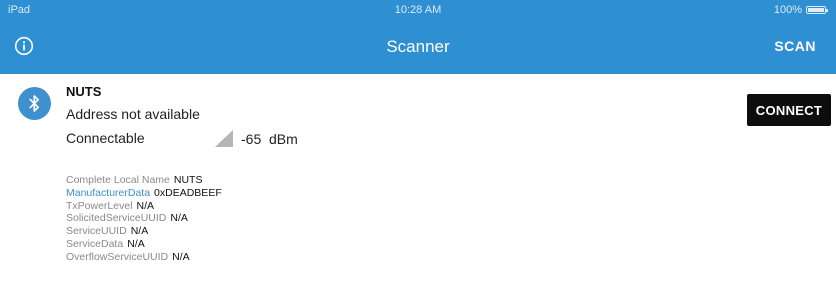 The image size is (836, 293). What do you see at coordinates (116, 218) in the screenshot?
I see `advertisement-key: SolicitedServiceUUID` at bounding box center [116, 218].